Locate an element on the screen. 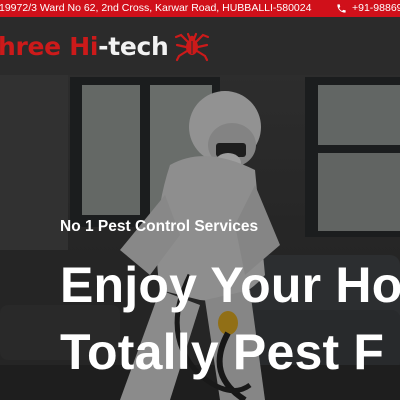 This screenshot has width=400, height=400. site-logo: hree Hi-tech is located at coordinates (105, 46).